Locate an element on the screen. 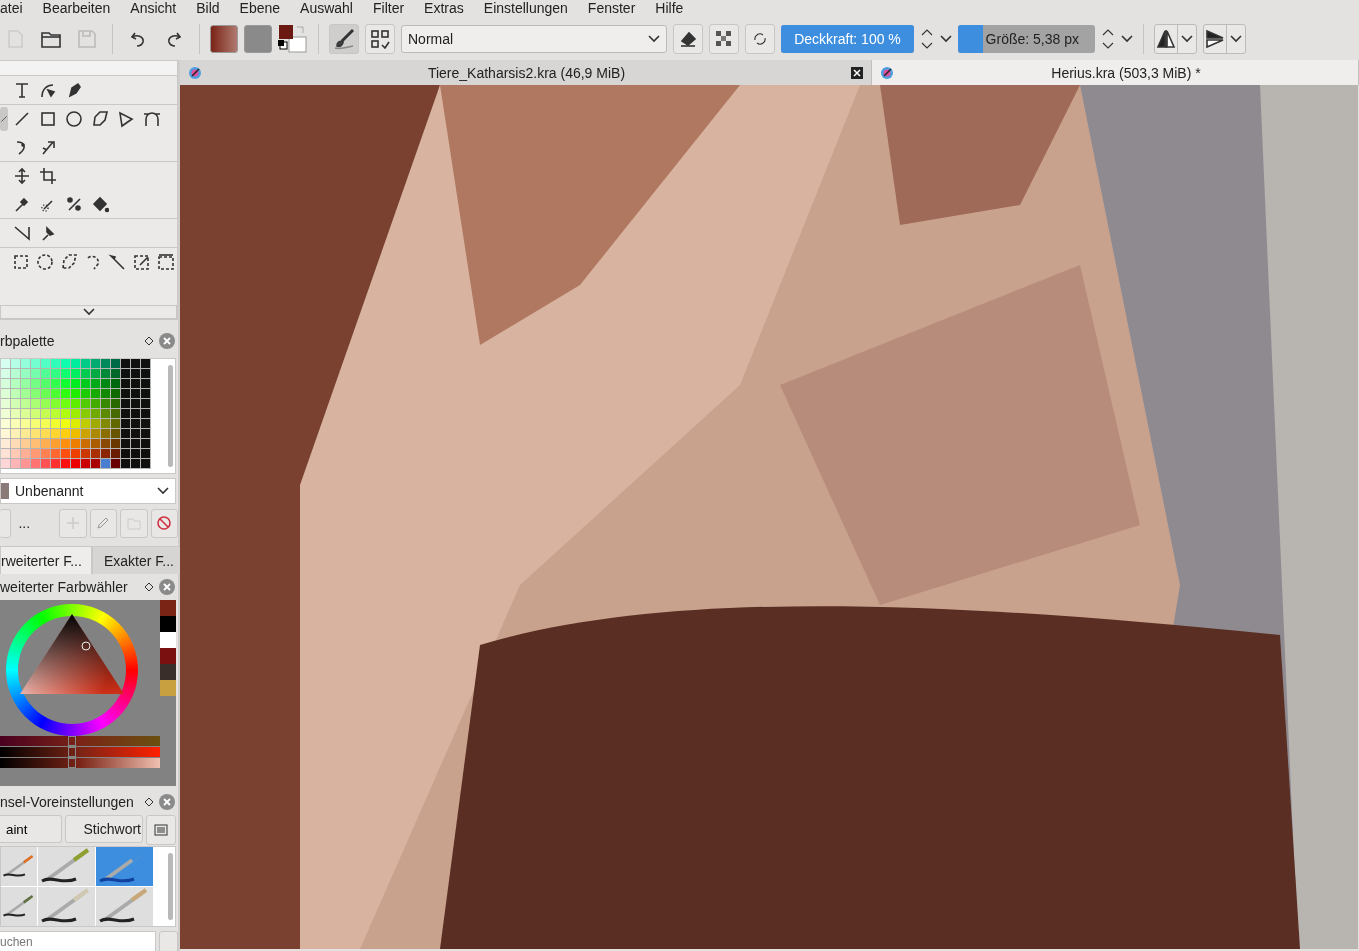 This screenshot has height=951, width=1359. menu-item: Einstellungen is located at coordinates (525, 8).